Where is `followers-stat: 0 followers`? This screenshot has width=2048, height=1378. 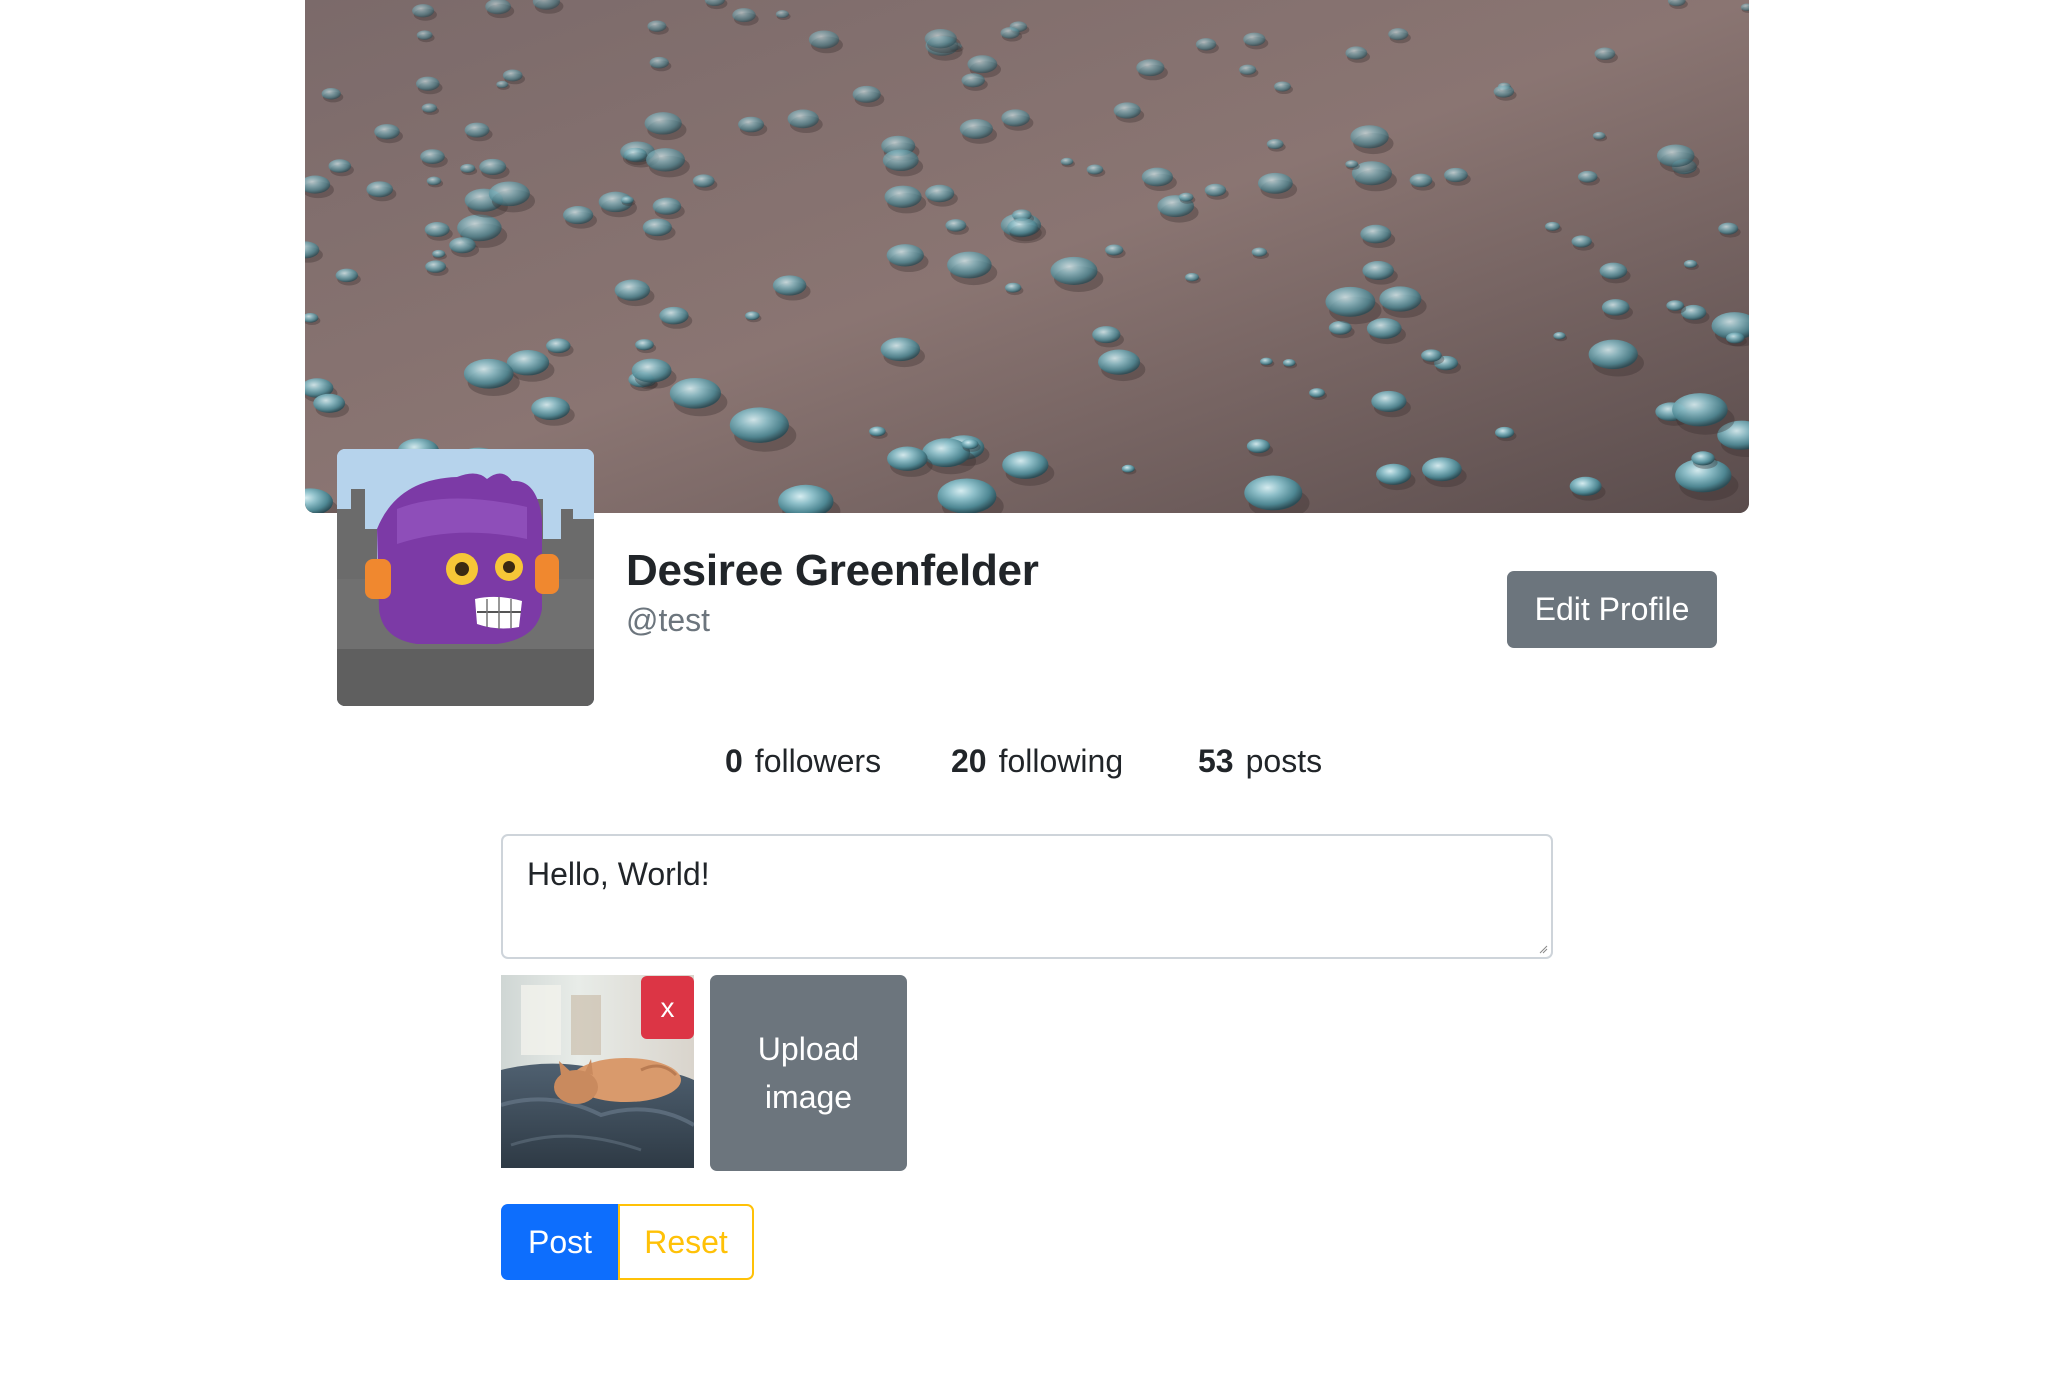
followers-stat: 0 followers is located at coordinates (803, 761).